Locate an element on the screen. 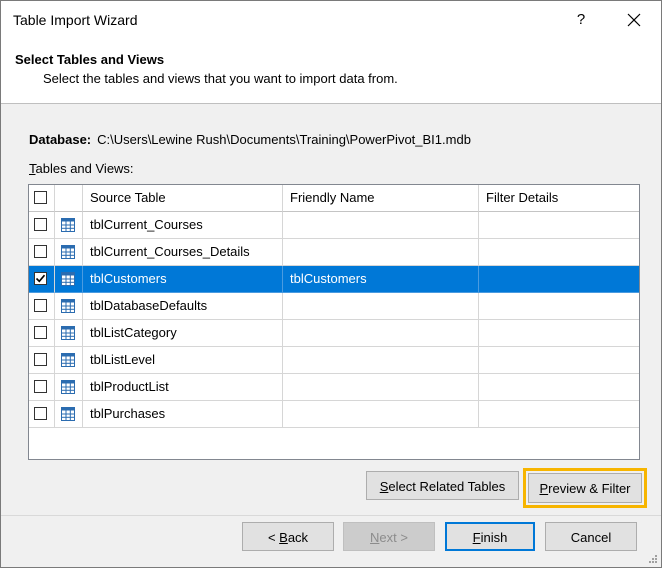 The height and width of the screenshot is (570, 664). cancel-button: Cancel is located at coordinates (591, 536).